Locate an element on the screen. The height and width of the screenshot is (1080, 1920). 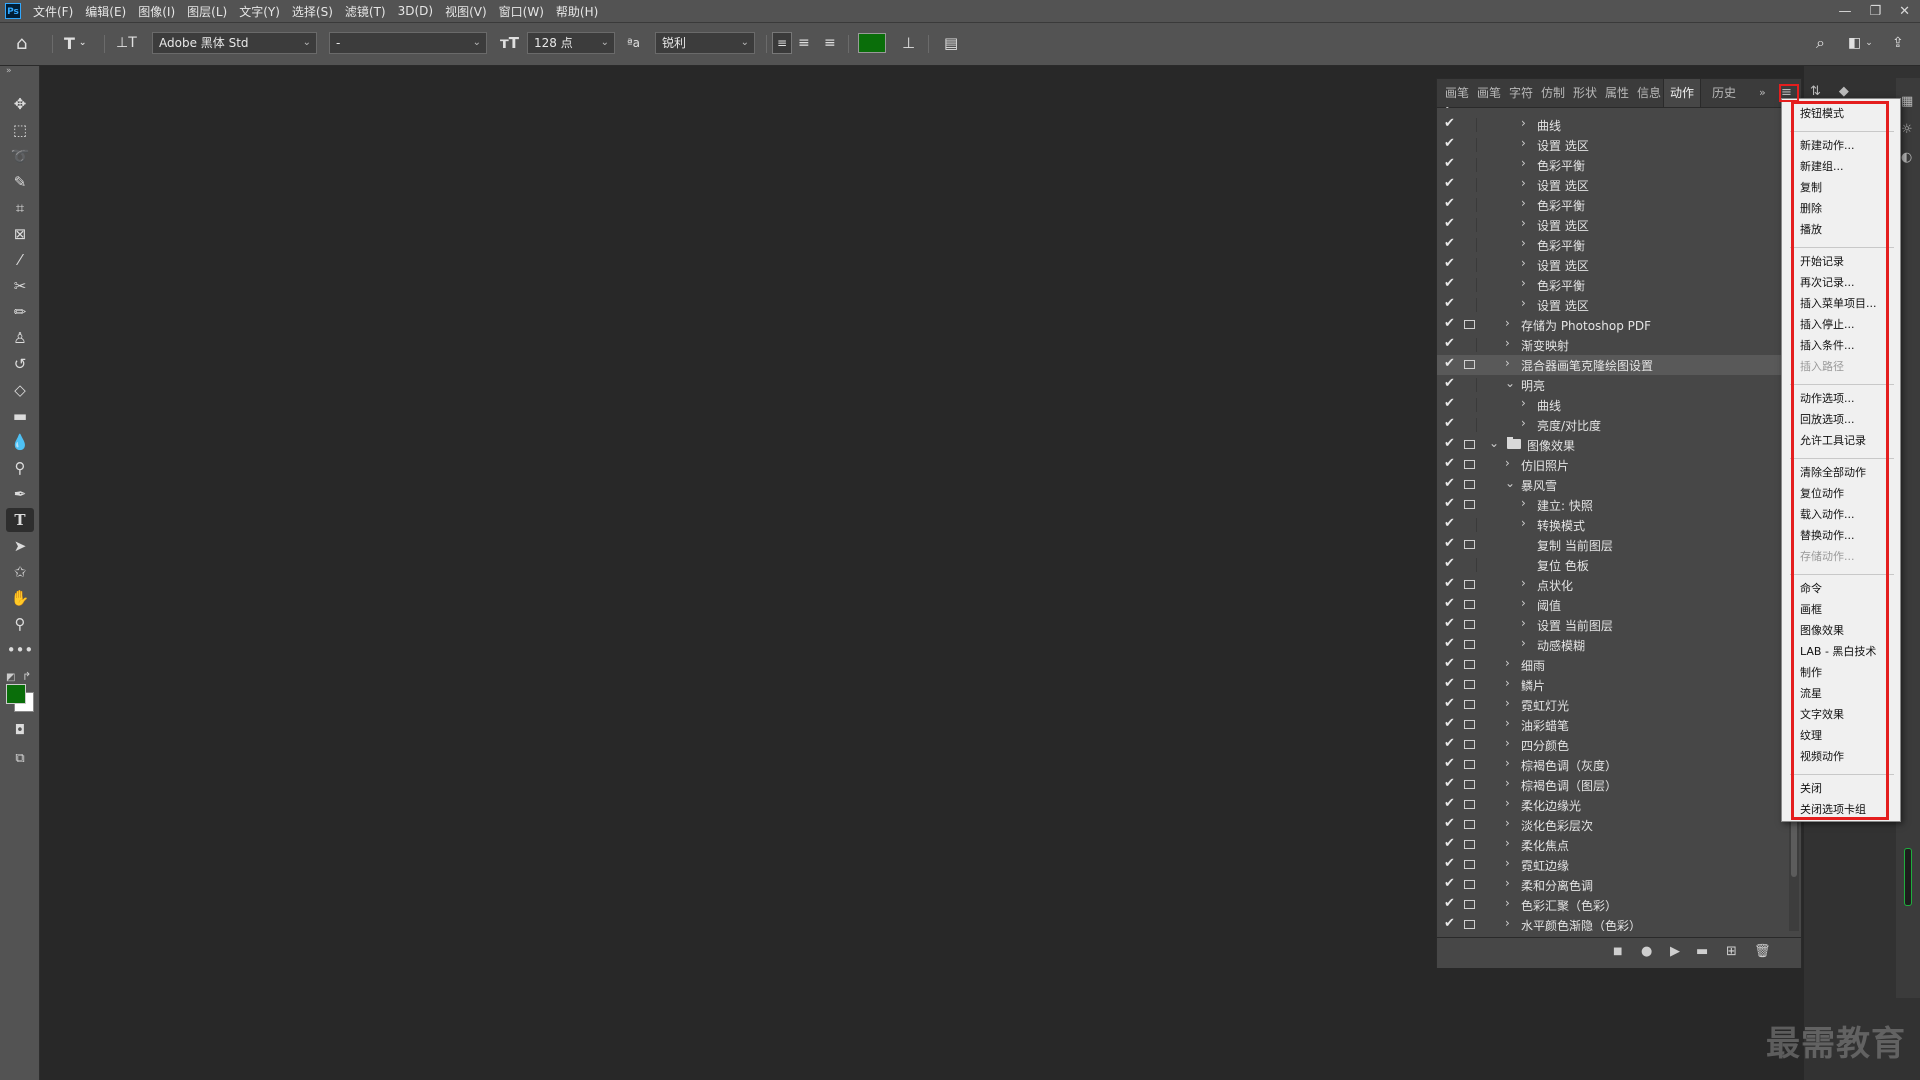
home-icon: ⌂ is located at coordinates (21, 43).